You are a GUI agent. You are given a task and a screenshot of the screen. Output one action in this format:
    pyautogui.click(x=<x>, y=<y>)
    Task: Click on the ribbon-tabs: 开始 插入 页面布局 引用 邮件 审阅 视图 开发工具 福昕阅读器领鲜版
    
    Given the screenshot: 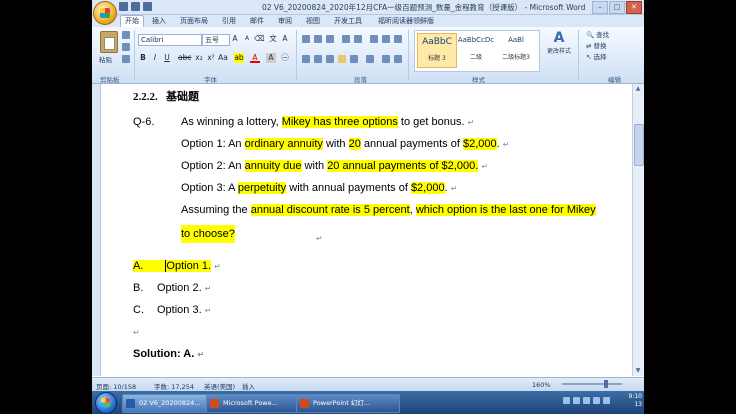 What is the action you would take?
    pyautogui.click(x=368, y=21)
    